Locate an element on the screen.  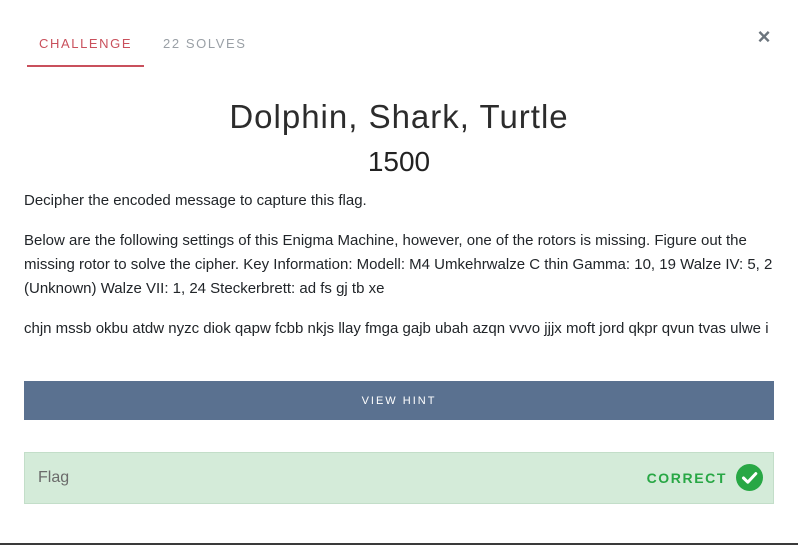
challenge-title: Dolphin, Shark, Turtle is located at coordinates (399, 116).